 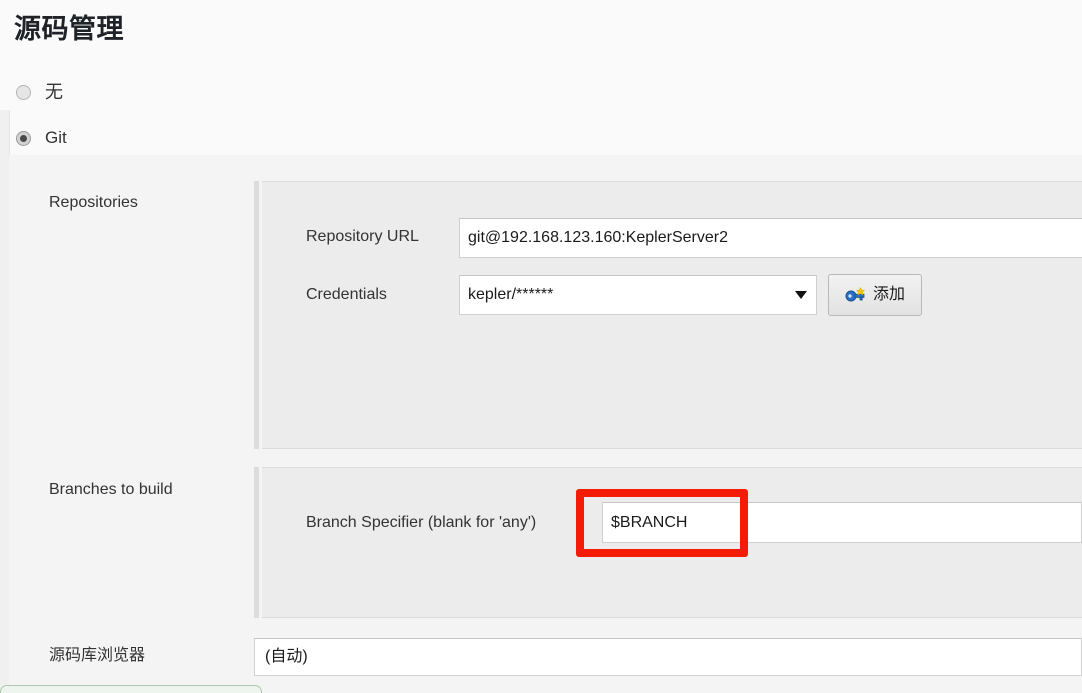 I want to click on row-label-branches-to-build: Branches to build, so click(x=111, y=489).